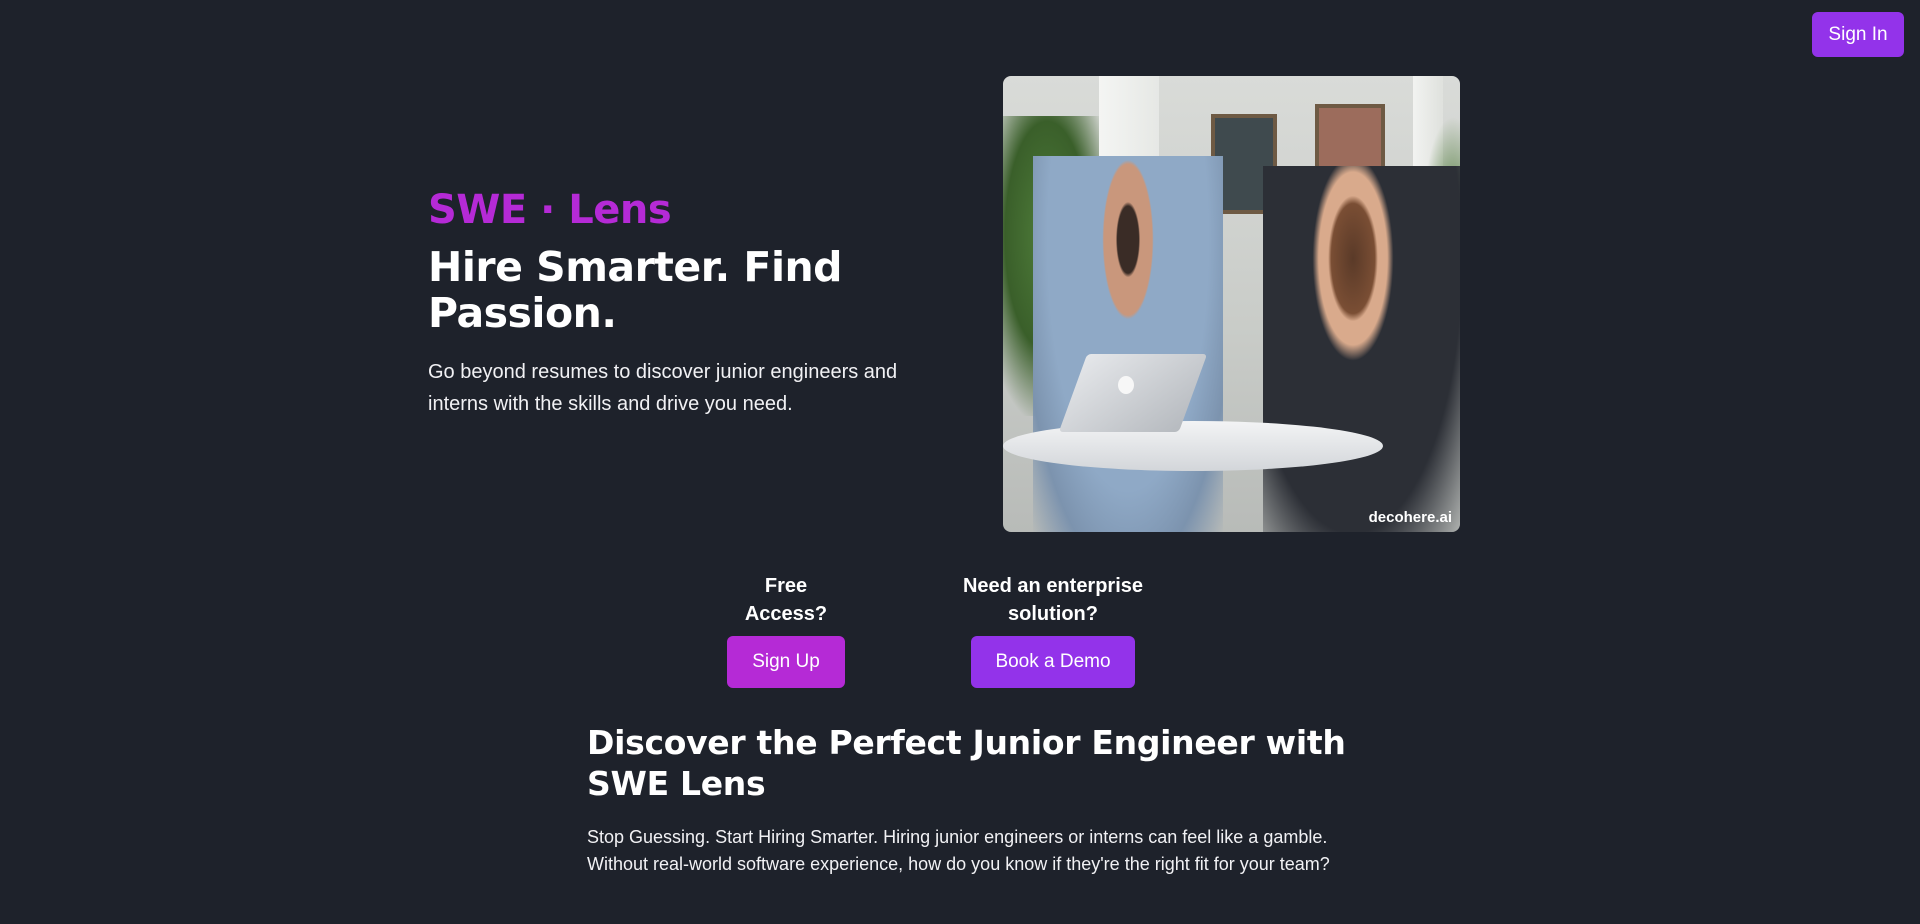 The image size is (1920, 924). What do you see at coordinates (550, 210) in the screenshot?
I see `brand-logo-text: SWE · Lens` at bounding box center [550, 210].